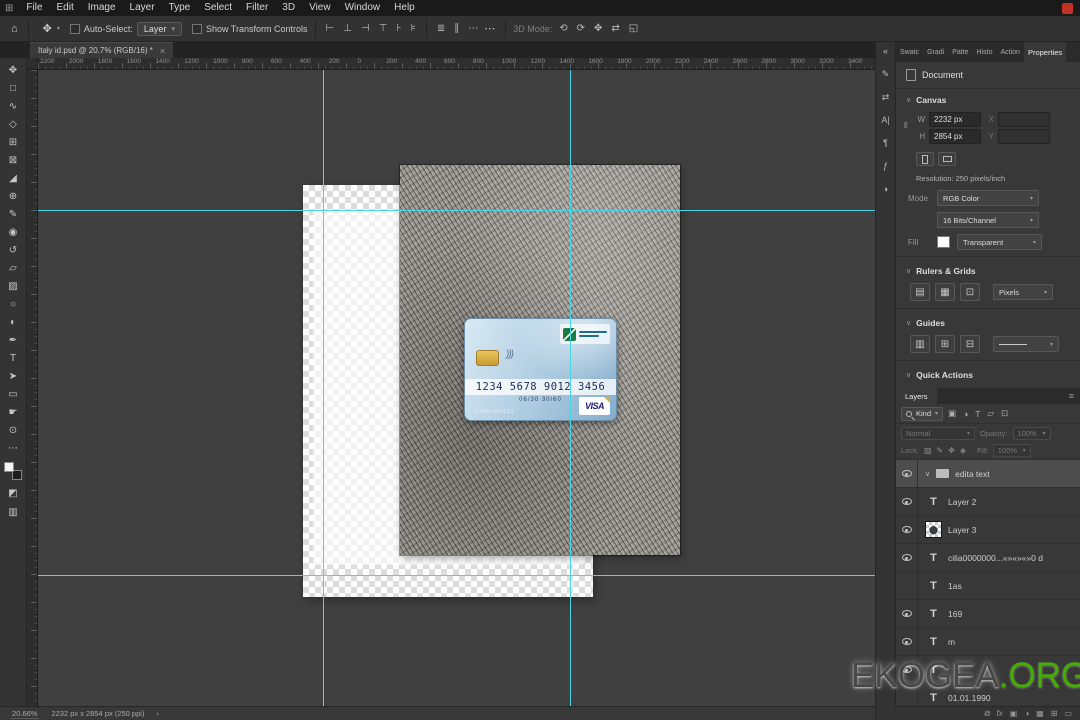 The width and height of the screenshot is (1080, 720). Describe the element at coordinates (1023, 292) in the screenshot. I see `units-dropdown: Pixels ▾` at that location.